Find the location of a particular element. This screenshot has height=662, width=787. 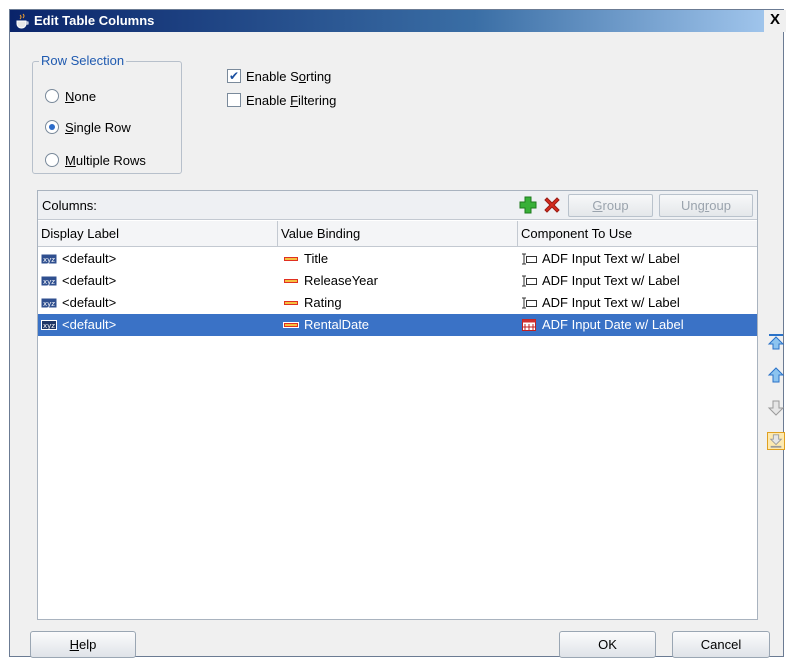

header-value-binding: Value Binding is located at coordinates (398, 234).